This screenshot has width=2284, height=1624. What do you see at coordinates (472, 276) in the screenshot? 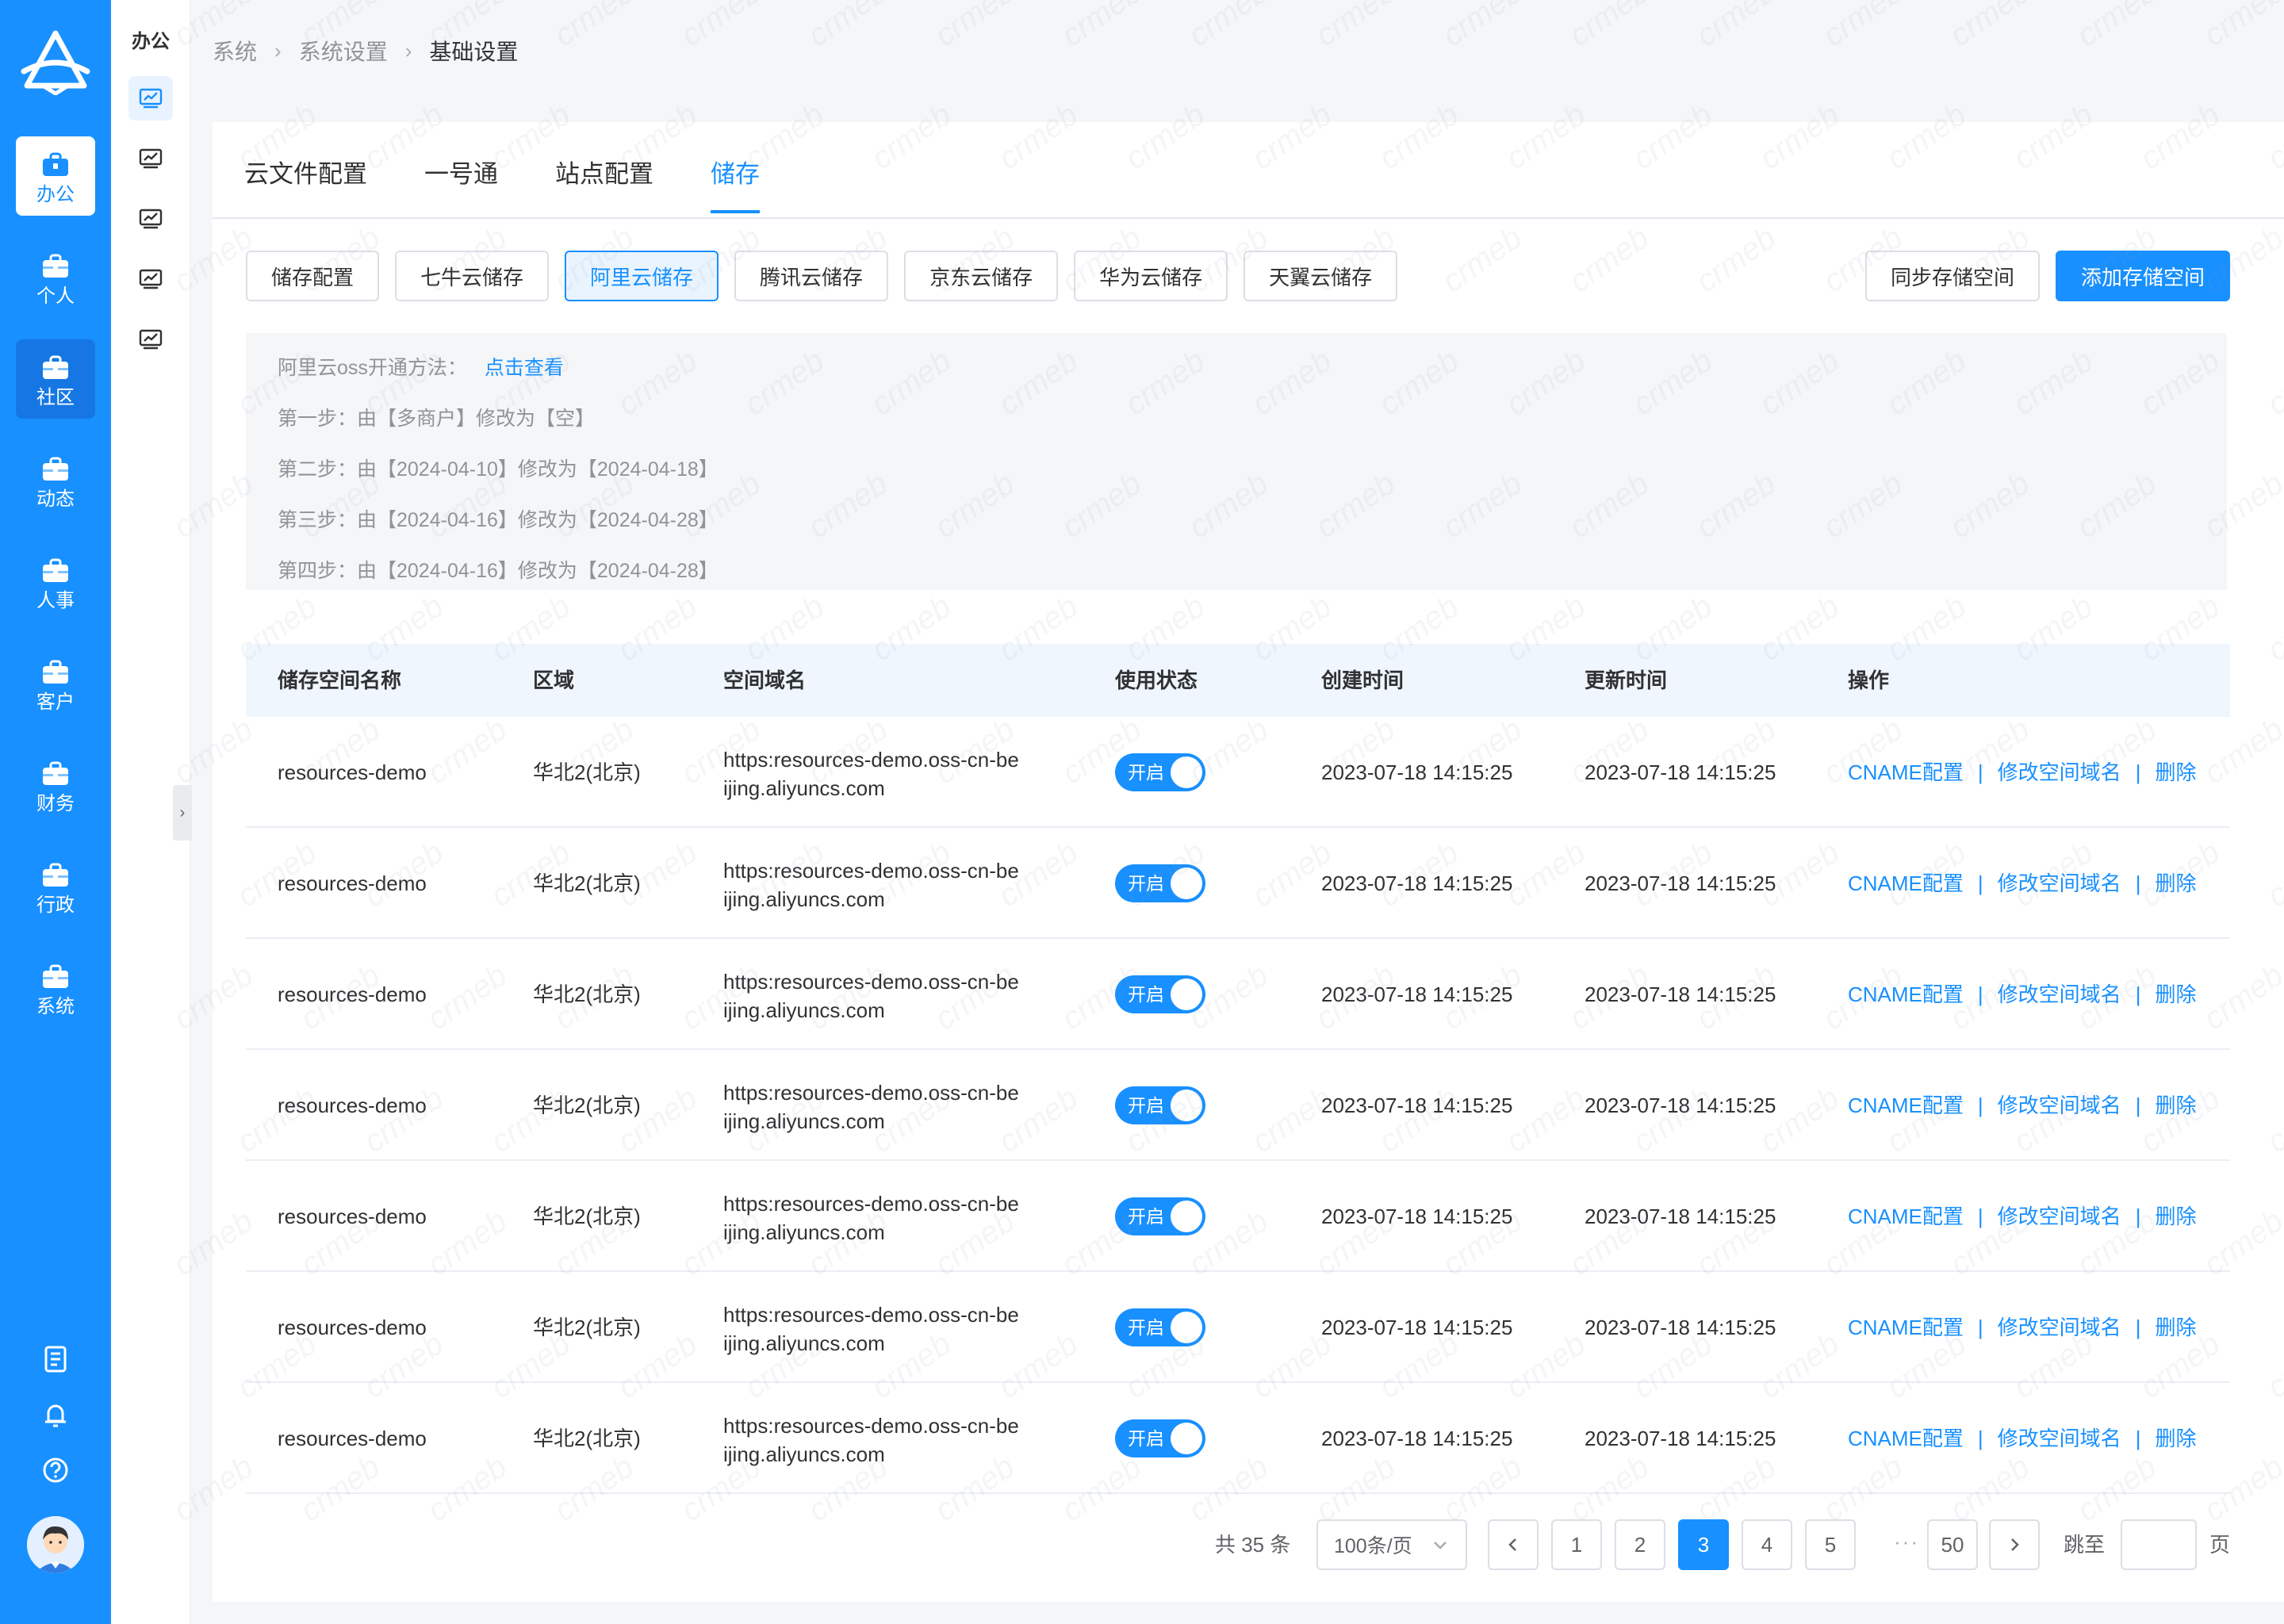
I see `storage-provider-tab: 七牛云储存` at bounding box center [472, 276].